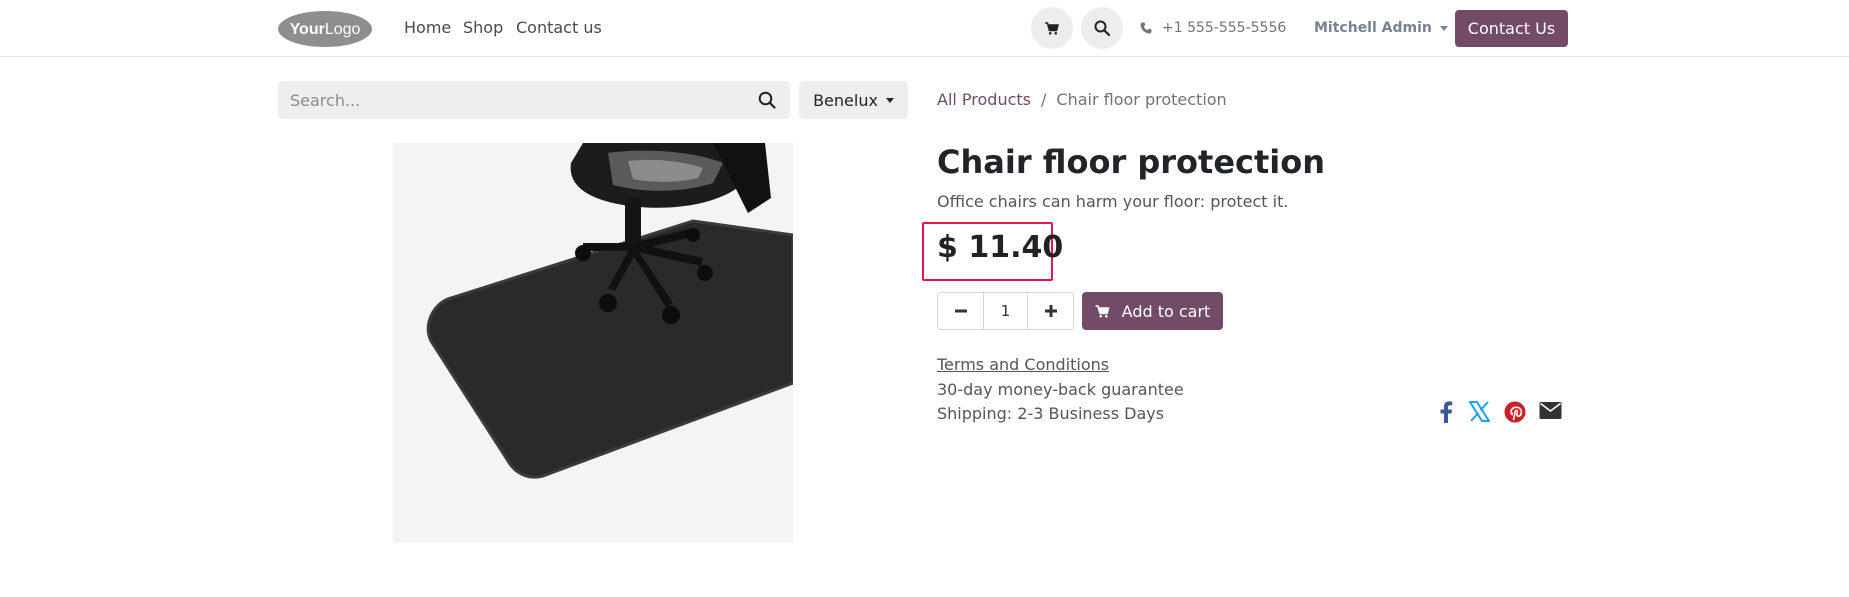  I want to click on phone-link: +1 555-555-5556, so click(1213, 28).